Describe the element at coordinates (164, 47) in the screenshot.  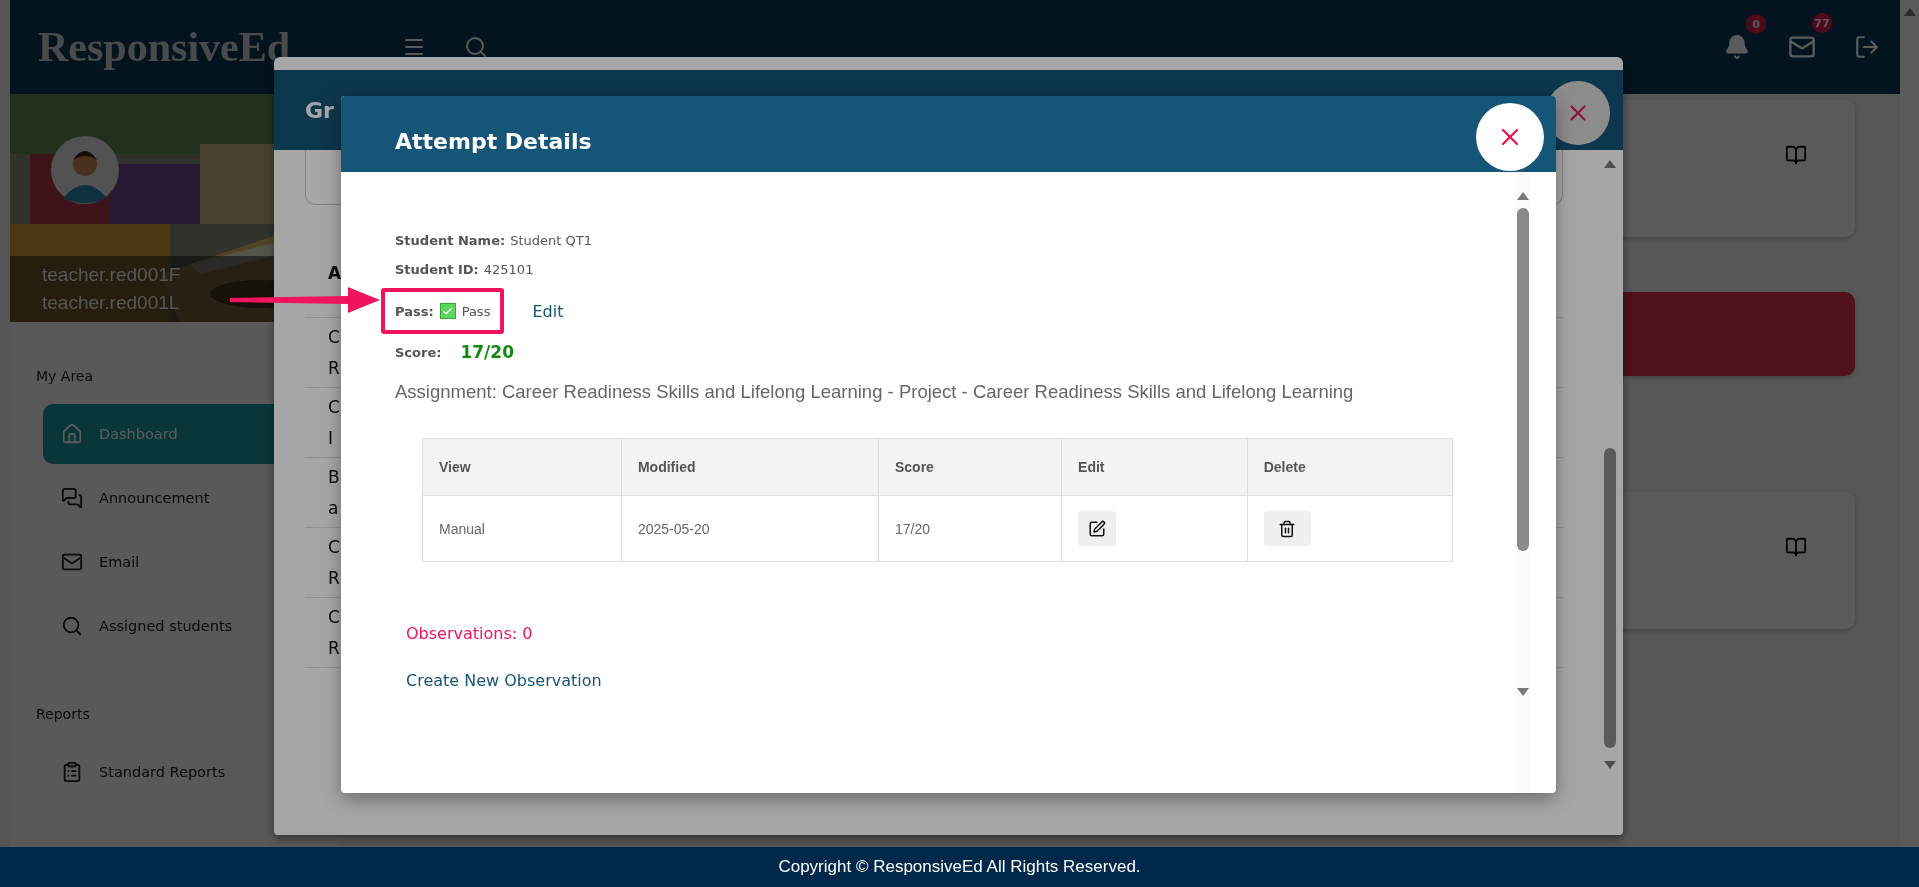
I see `logo: ResponsiveEd` at that location.